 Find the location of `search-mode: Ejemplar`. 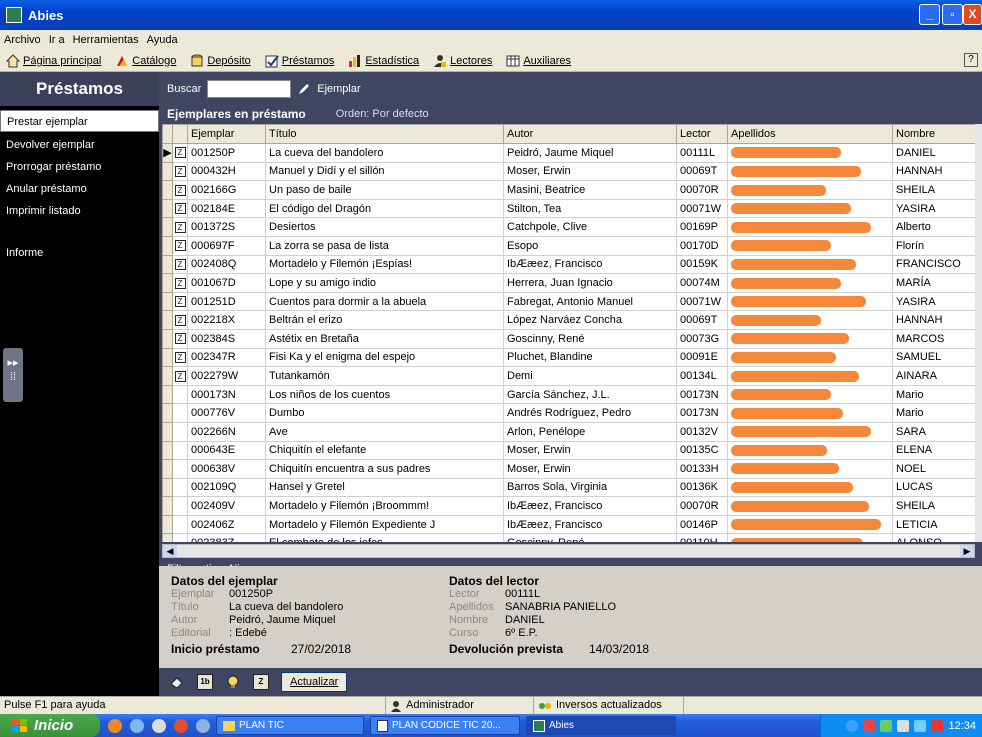

search-mode: Ejemplar is located at coordinates (338, 89).